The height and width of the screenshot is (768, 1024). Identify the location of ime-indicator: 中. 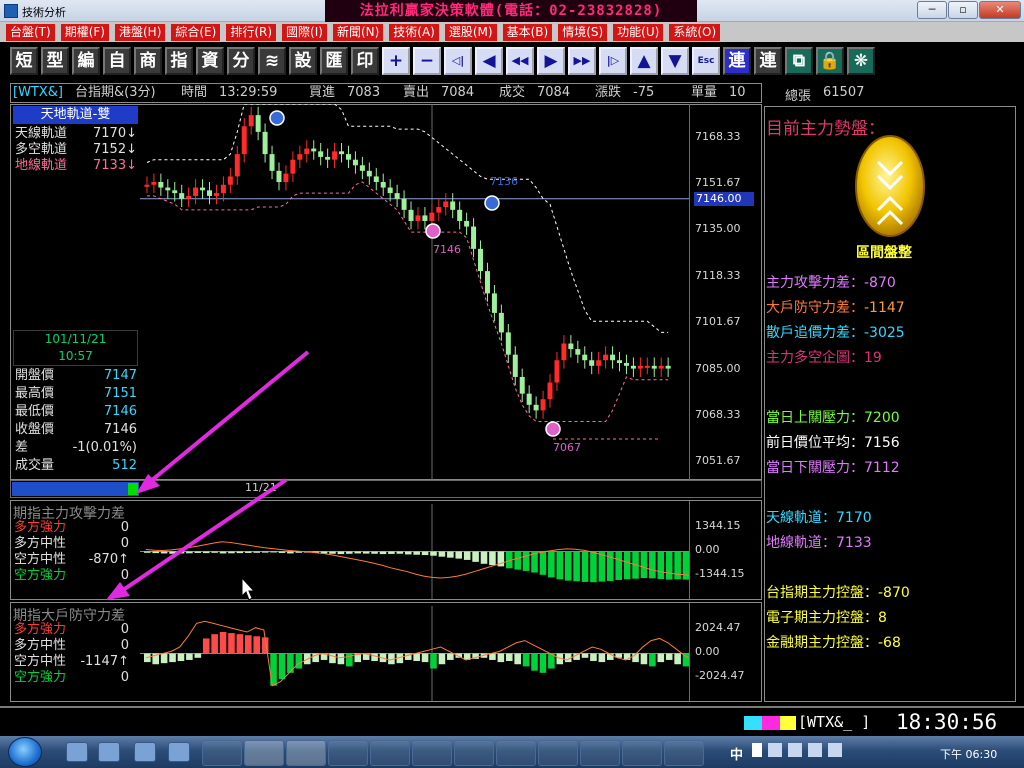
(736, 753).